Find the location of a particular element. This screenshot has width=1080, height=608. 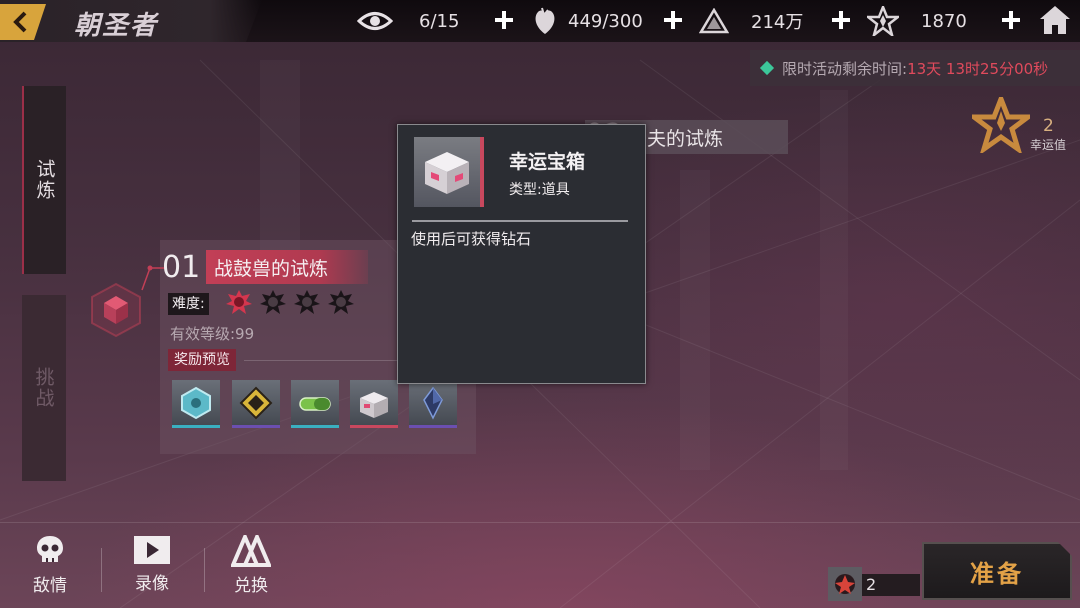

event-timer-value: 13天 13时25分00秒 is located at coordinates (978, 68).